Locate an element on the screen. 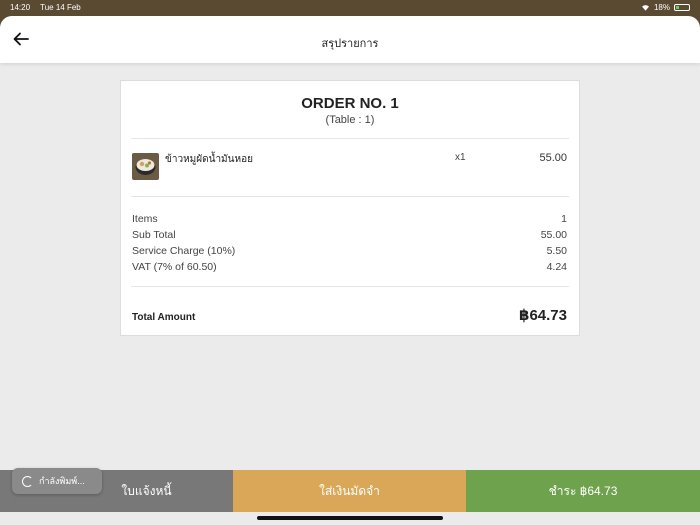 Image resolution: width=700 pixels, height=525 pixels. summary-value: 1 is located at coordinates (564, 219).